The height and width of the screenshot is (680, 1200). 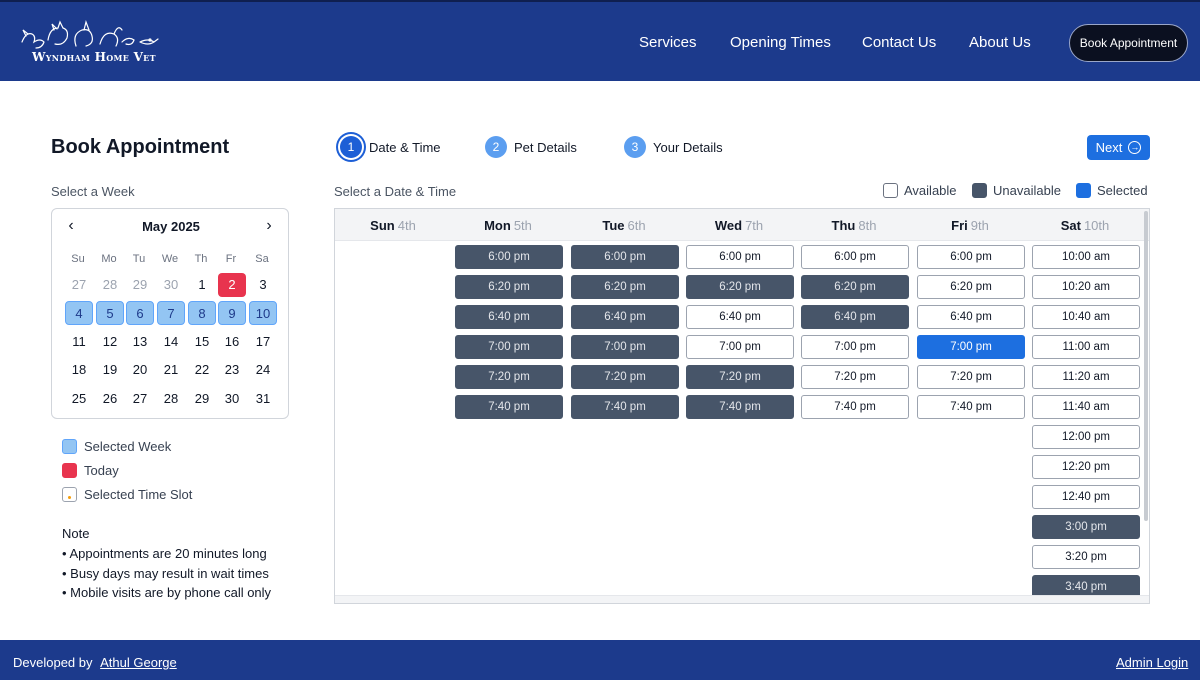 What do you see at coordinates (1086, 497) in the screenshot?
I see `time-slot-available: 12:40 pm` at bounding box center [1086, 497].